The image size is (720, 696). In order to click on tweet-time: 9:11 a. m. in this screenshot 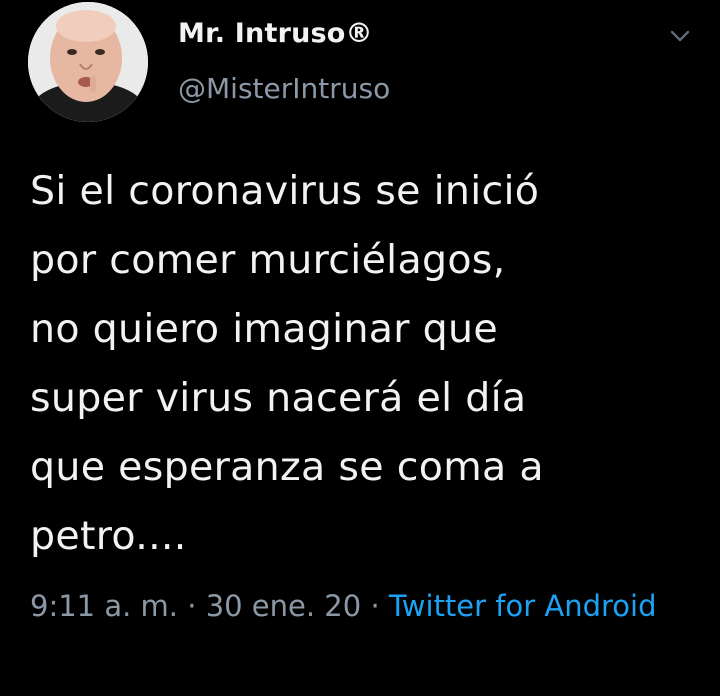, I will do `click(104, 606)`.